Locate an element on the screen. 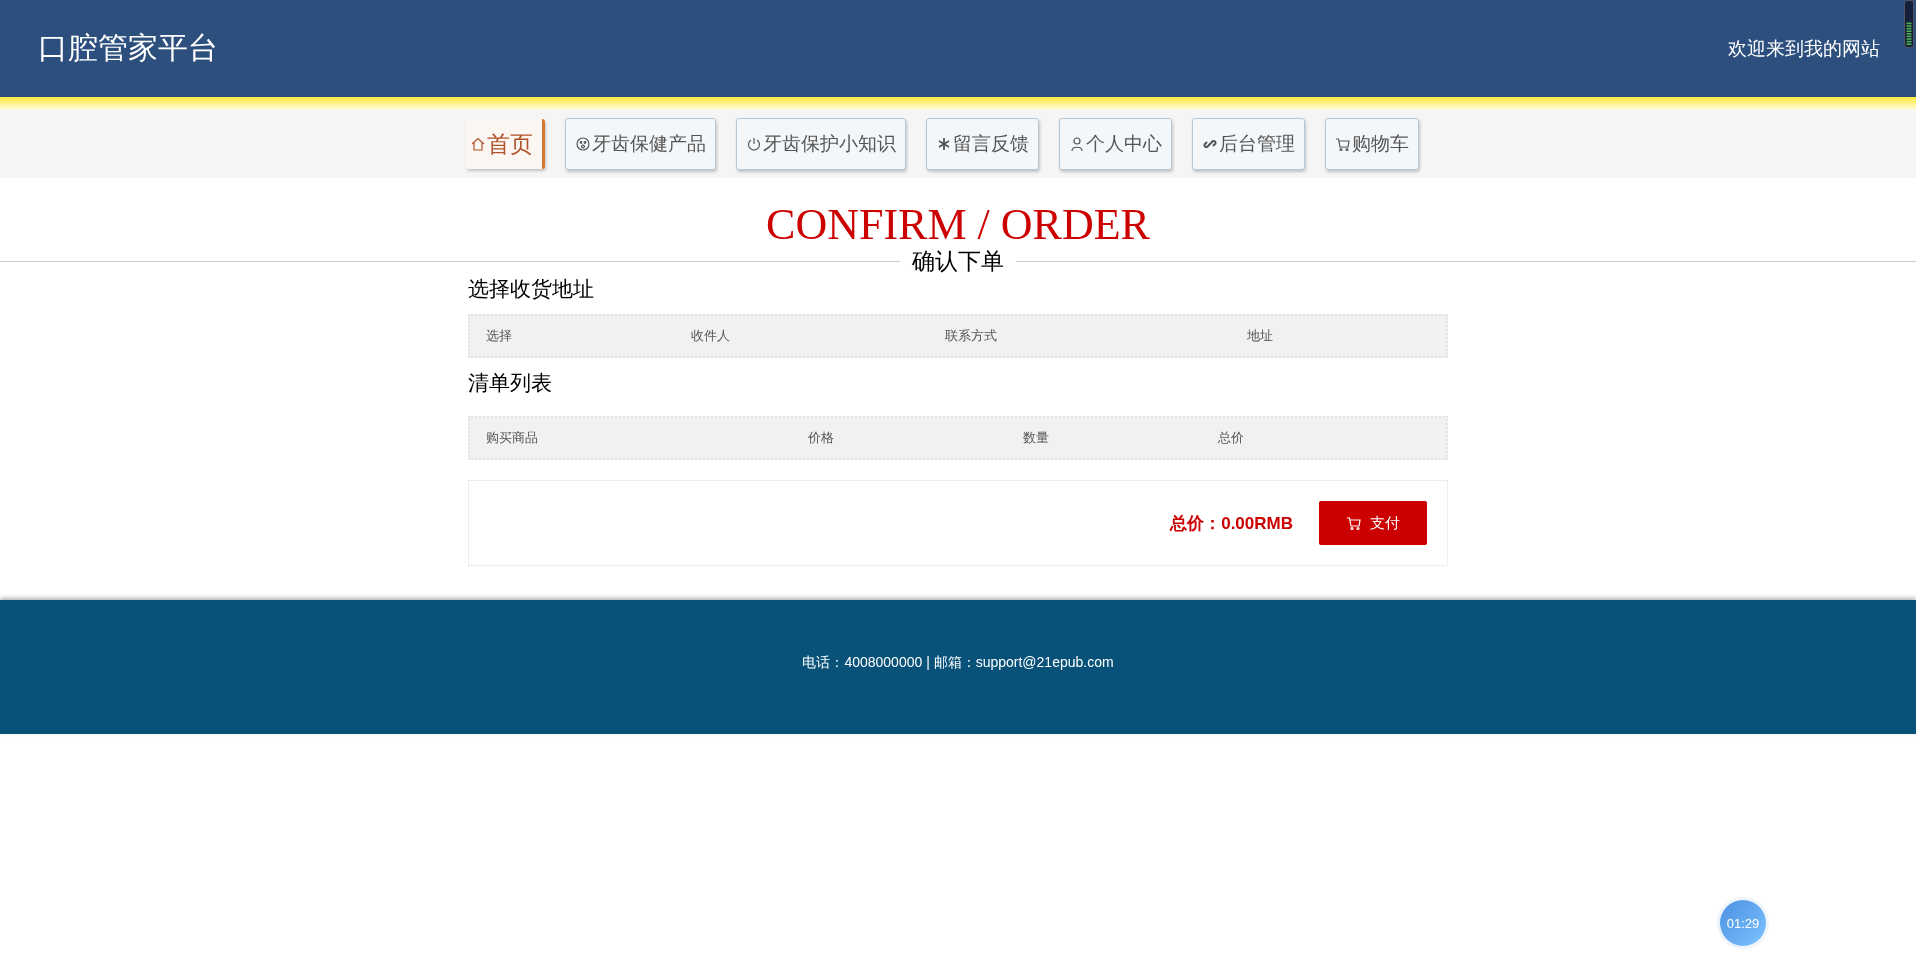 The image size is (1916, 966). site-title: 口腔管家平台 is located at coordinates (128, 48).